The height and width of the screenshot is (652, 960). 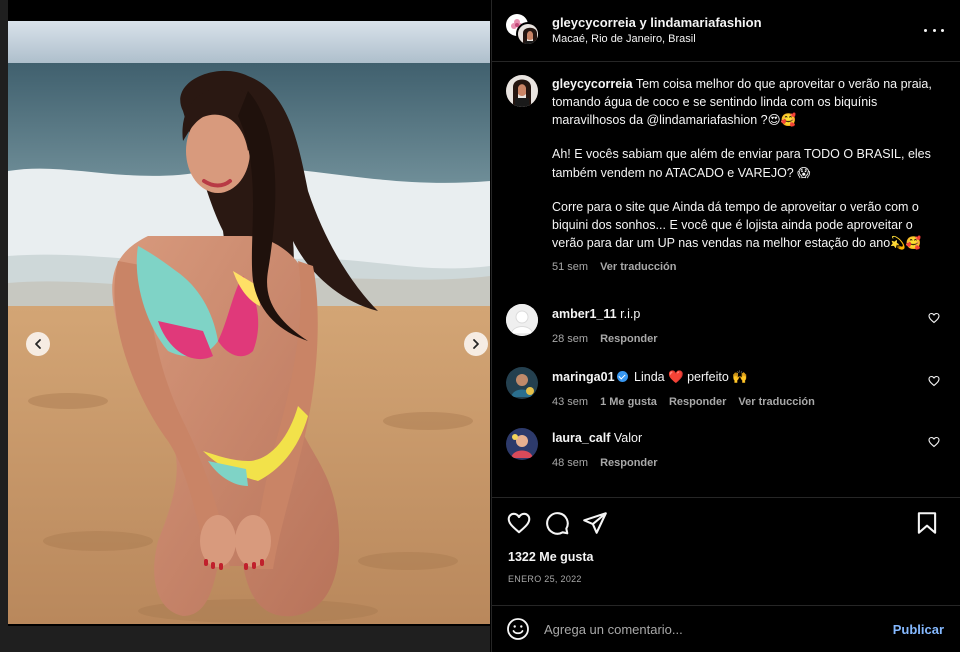 I want to click on emoji-icon, so click(x=518, y=629).